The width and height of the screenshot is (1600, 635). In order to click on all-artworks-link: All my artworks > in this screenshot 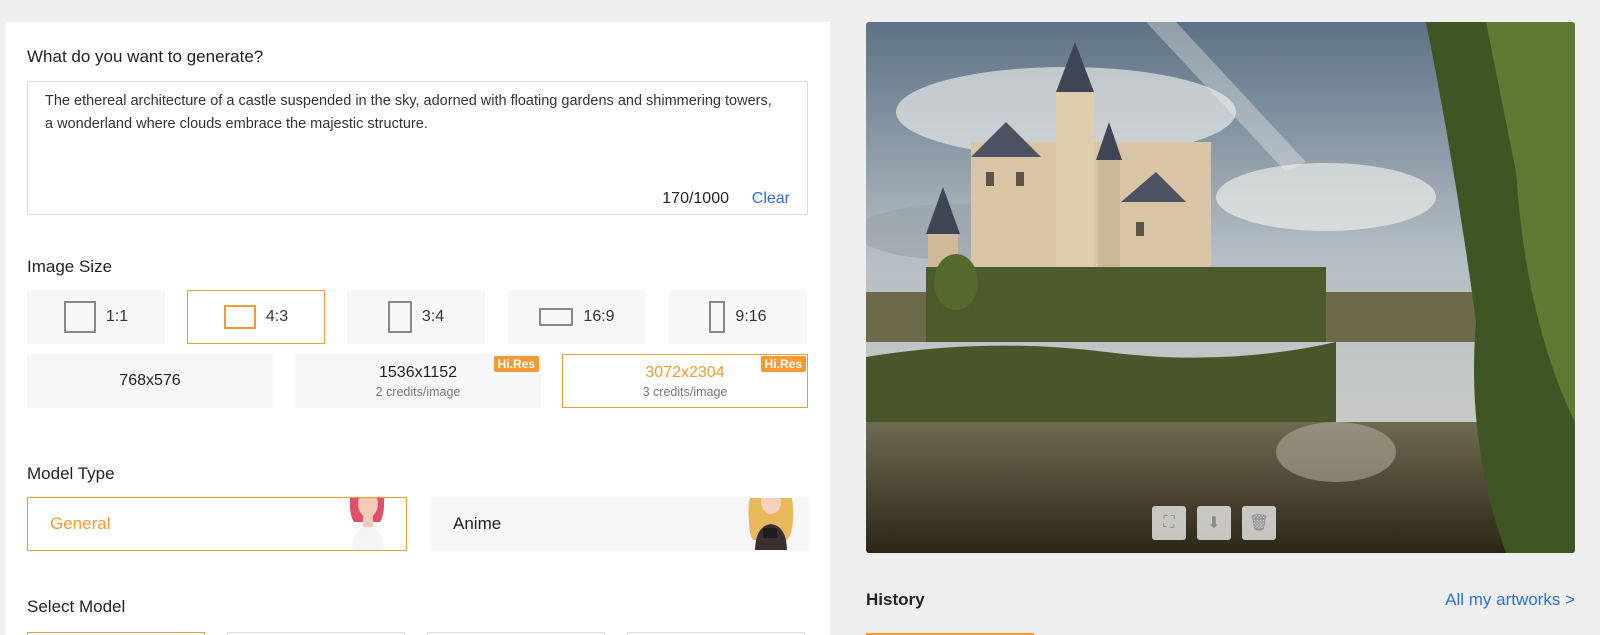, I will do `click(1510, 600)`.